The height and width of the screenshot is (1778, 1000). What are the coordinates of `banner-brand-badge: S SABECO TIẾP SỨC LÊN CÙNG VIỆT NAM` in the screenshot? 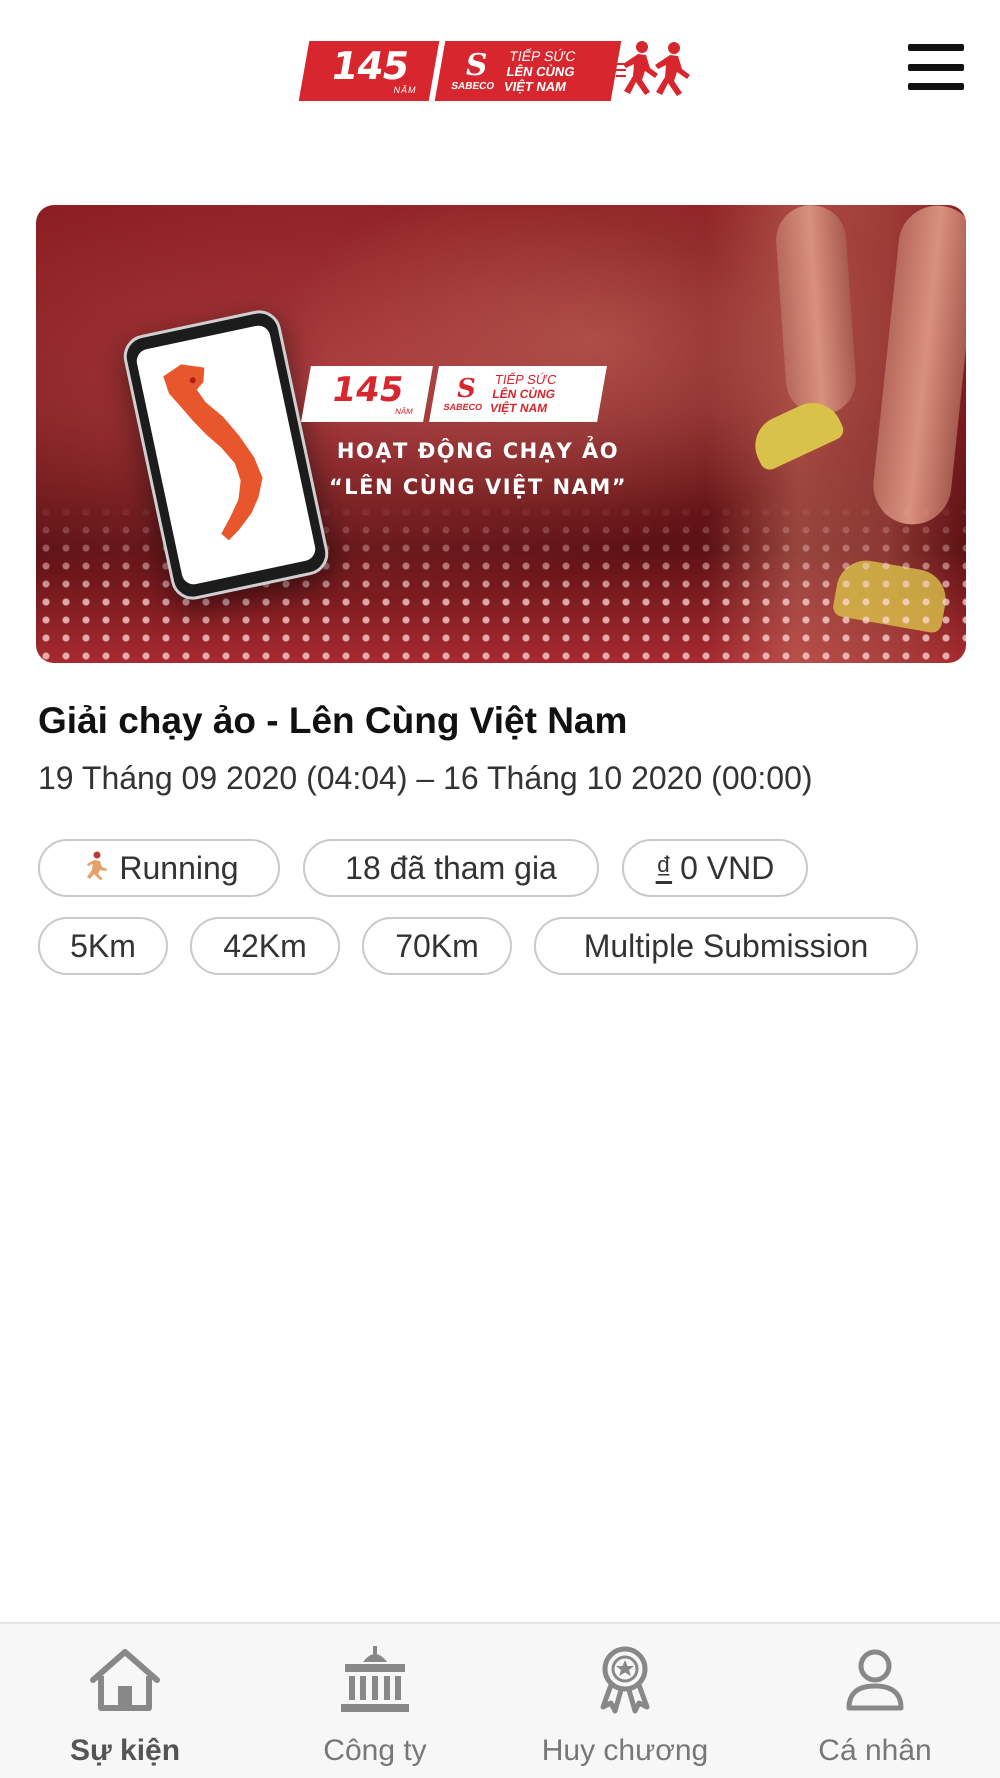 It's located at (518, 394).